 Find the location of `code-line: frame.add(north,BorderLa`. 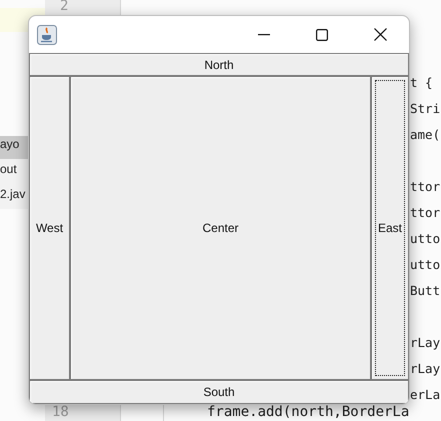

code-line: frame.add(north,BorderLa is located at coordinates (308, 412).